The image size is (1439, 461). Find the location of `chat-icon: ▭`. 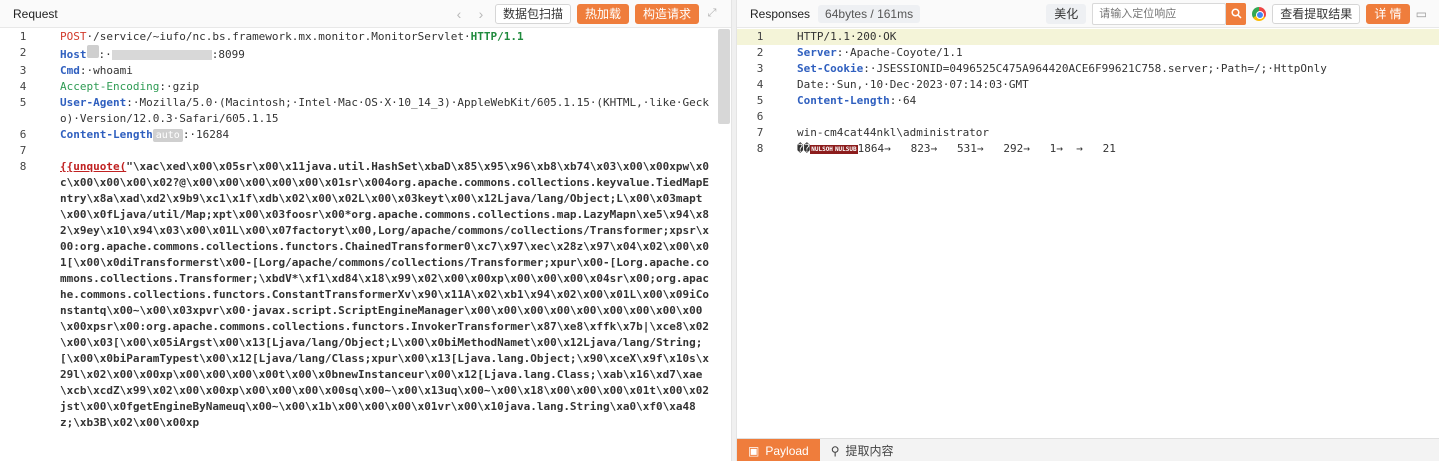

chat-icon: ▭ is located at coordinates (1421, 14).